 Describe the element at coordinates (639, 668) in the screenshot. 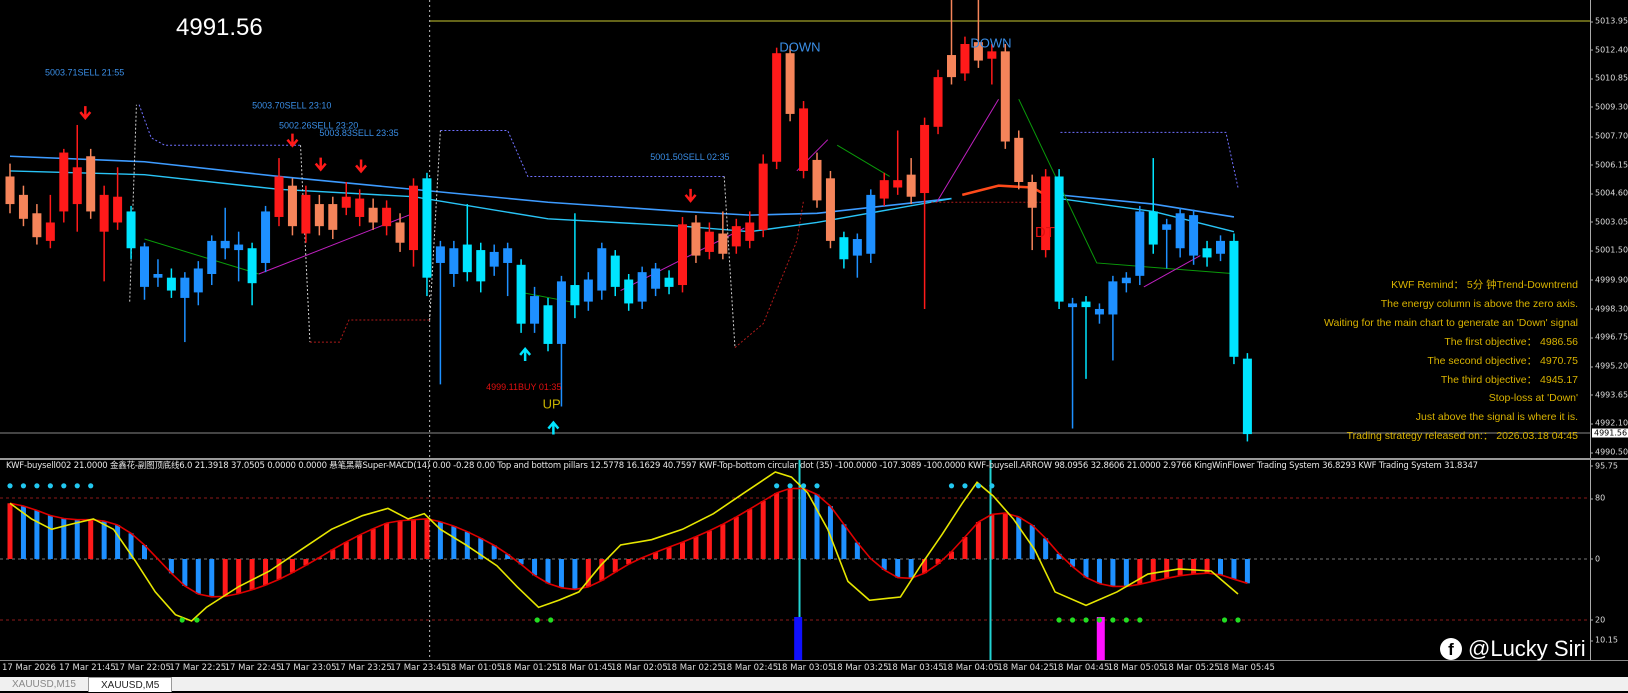

I see `time-tick-label: 18 Mar 02:05` at that location.